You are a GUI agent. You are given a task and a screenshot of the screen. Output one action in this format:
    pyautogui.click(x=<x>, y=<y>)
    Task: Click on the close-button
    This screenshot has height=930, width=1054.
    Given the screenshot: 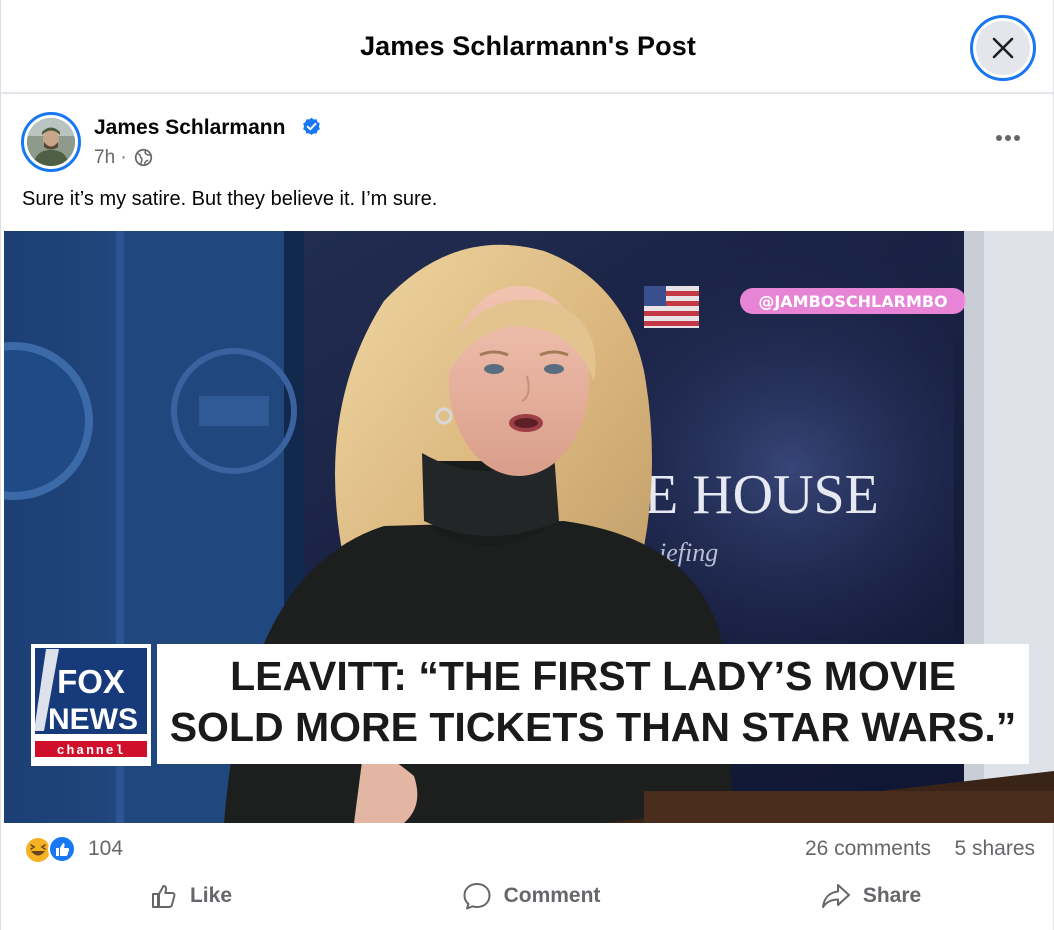 What is the action you would take?
    pyautogui.click(x=1003, y=48)
    